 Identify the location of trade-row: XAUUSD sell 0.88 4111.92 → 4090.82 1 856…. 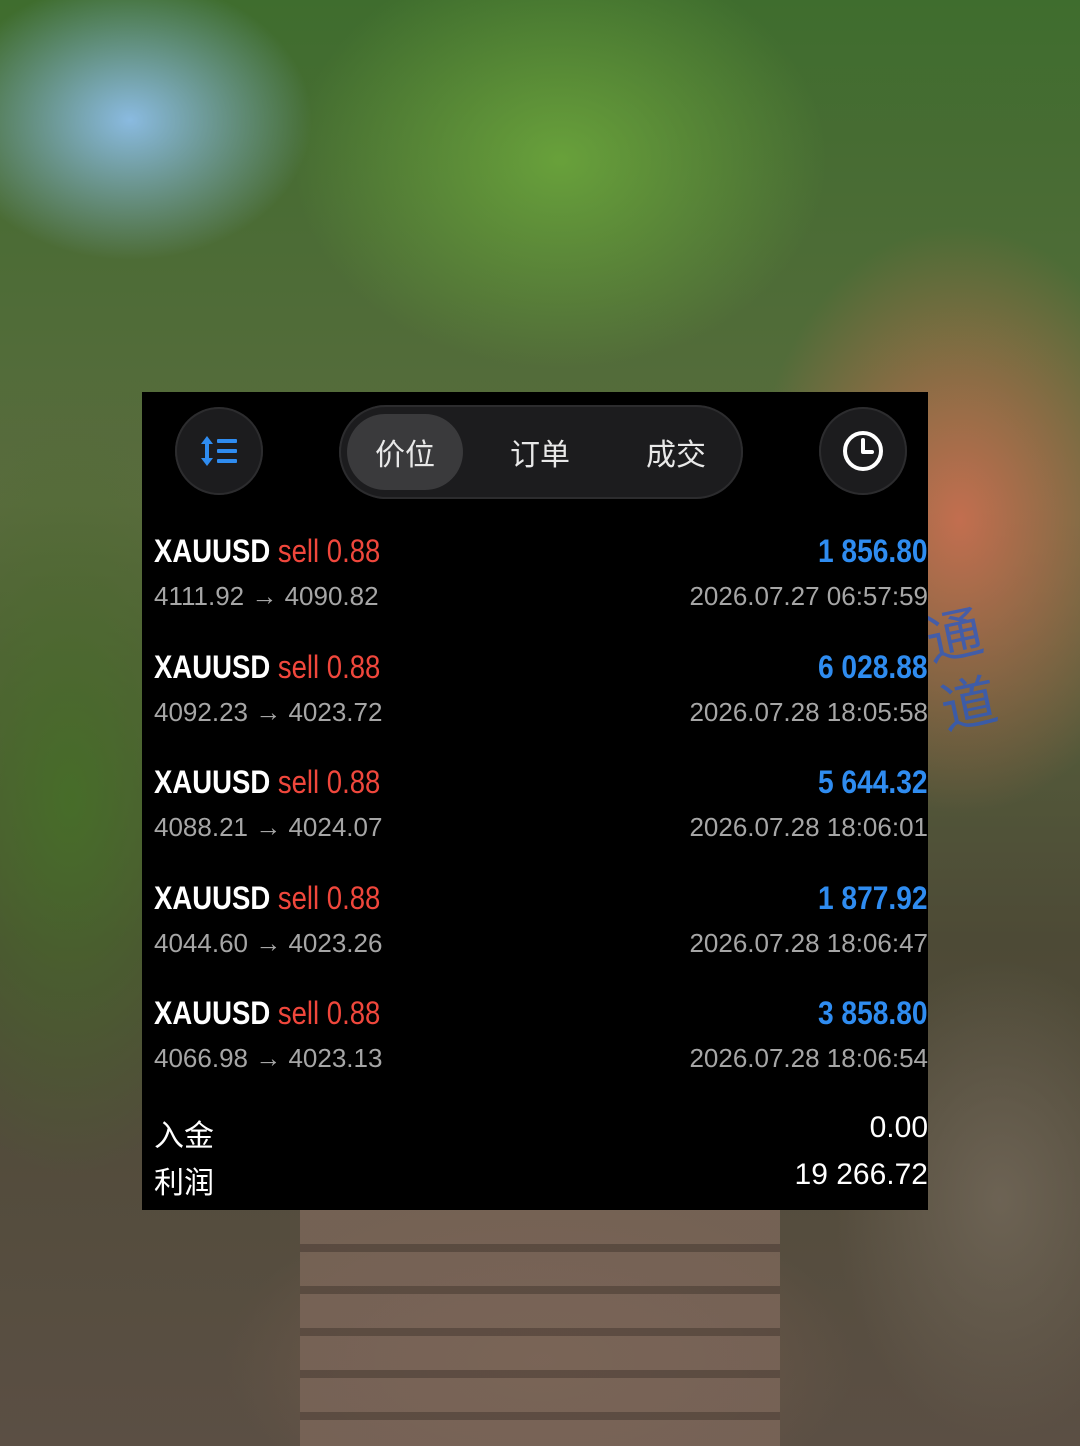
(541, 583).